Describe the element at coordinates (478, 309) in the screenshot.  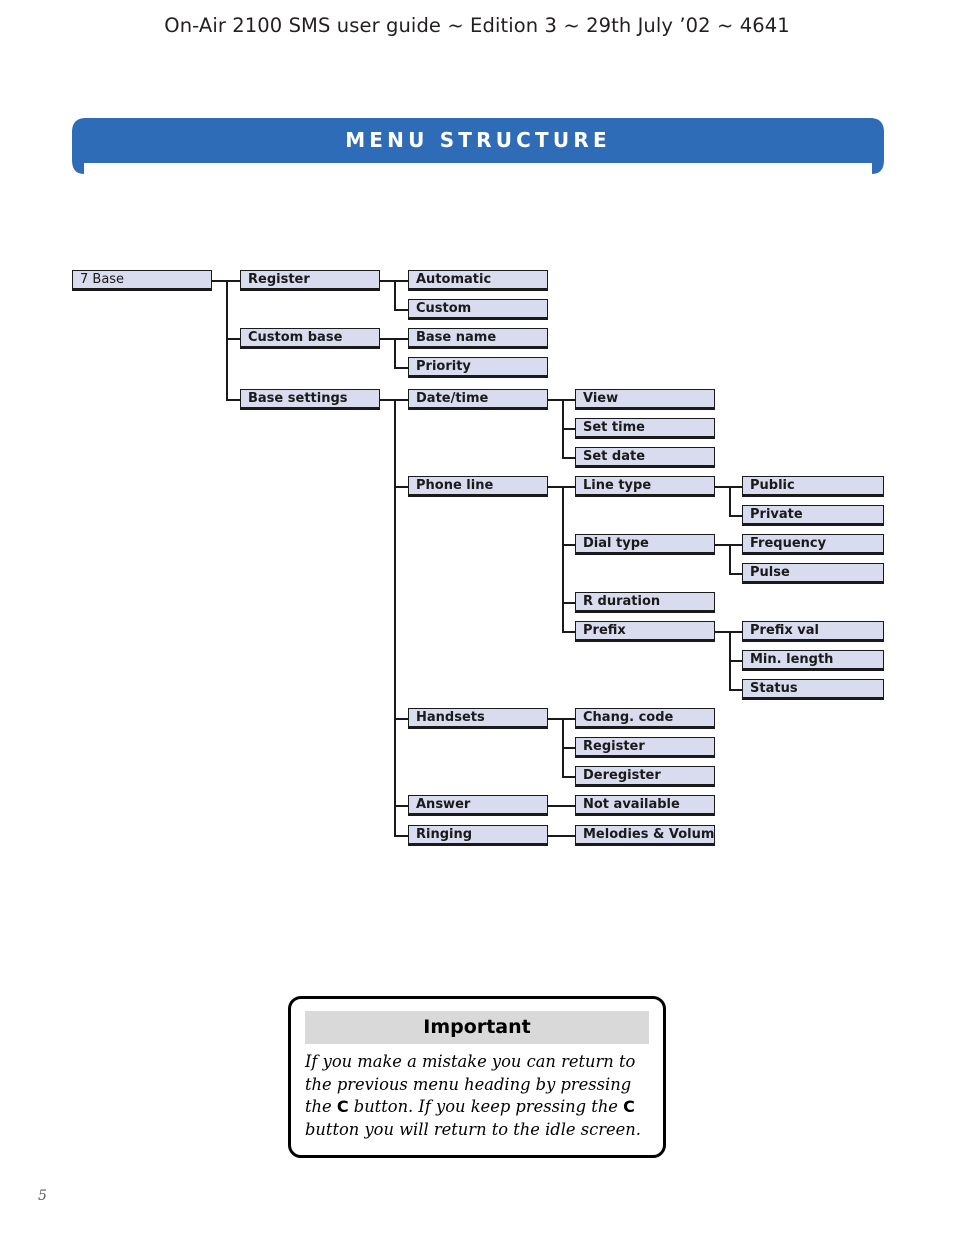
I see `node-custom: Custom` at that location.